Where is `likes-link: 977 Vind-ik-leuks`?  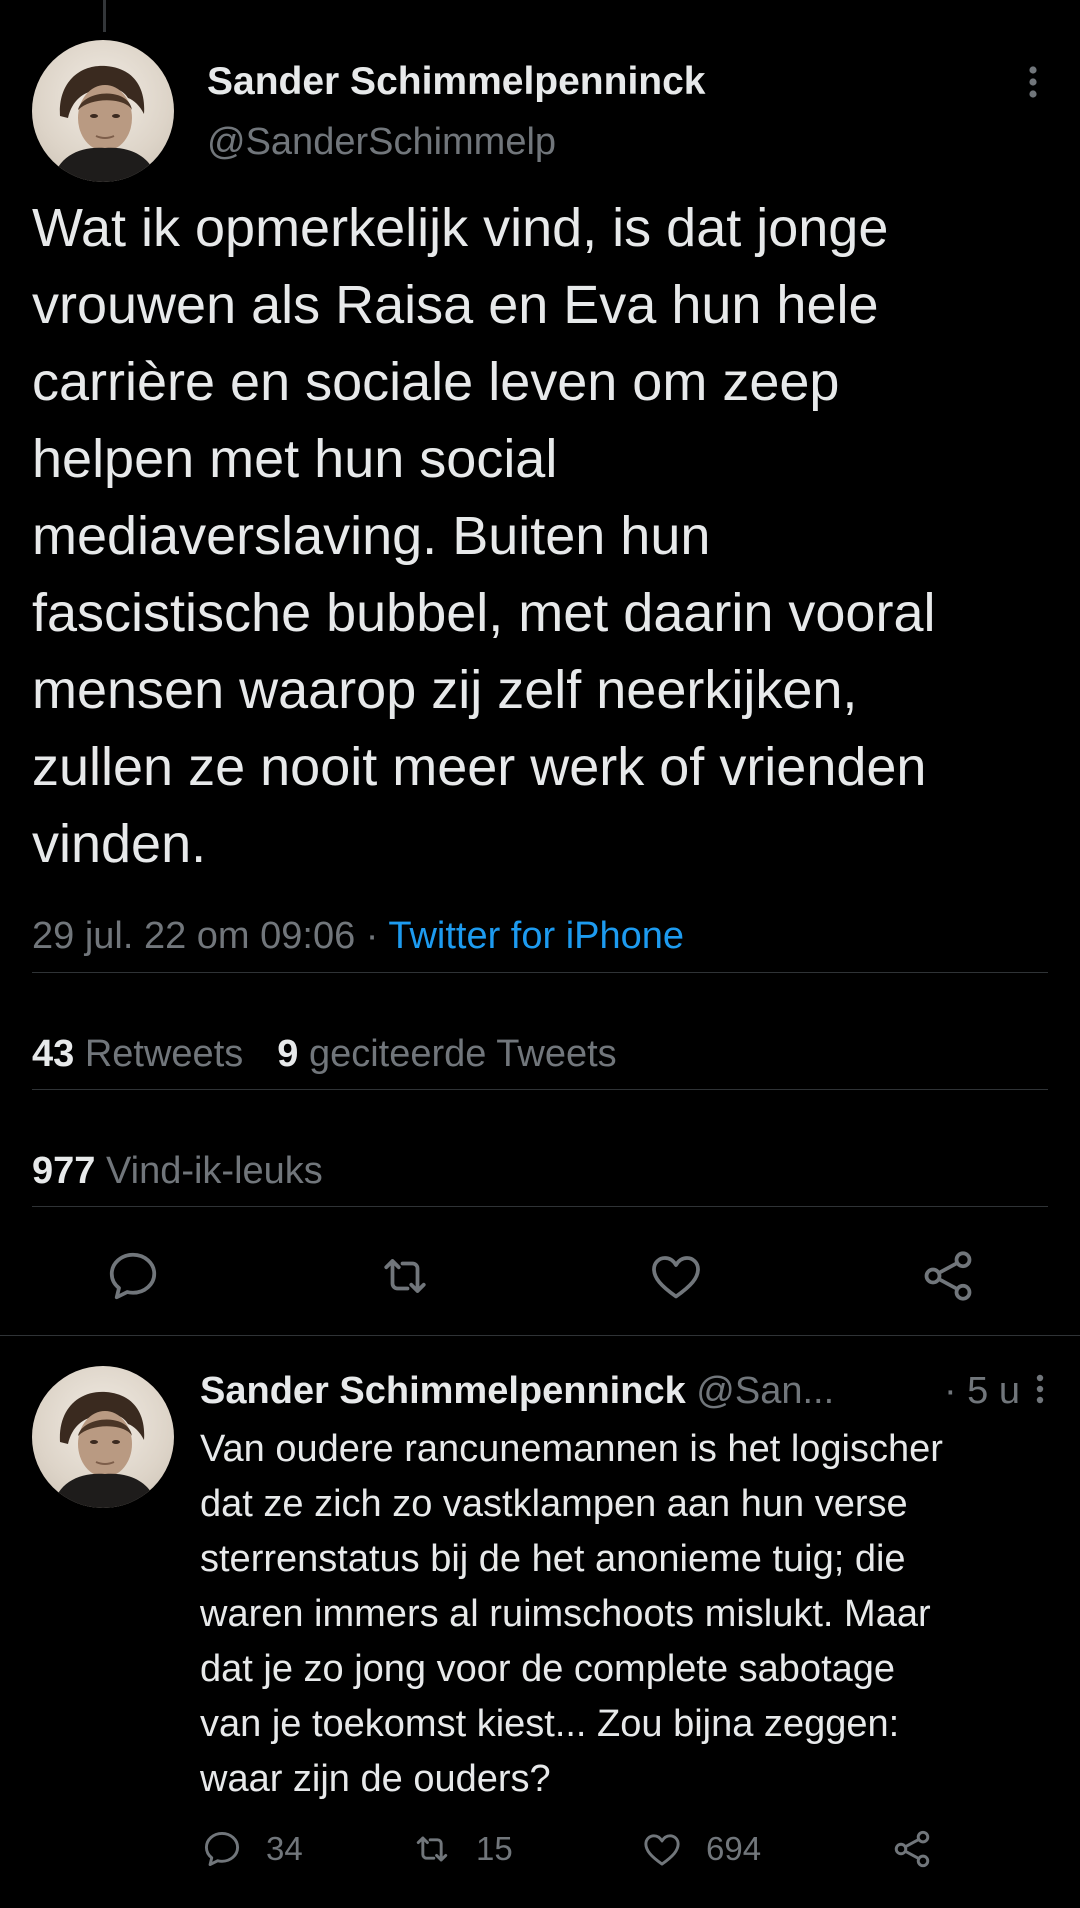
likes-link: 977 Vind-ik-leuks is located at coordinates (177, 1171).